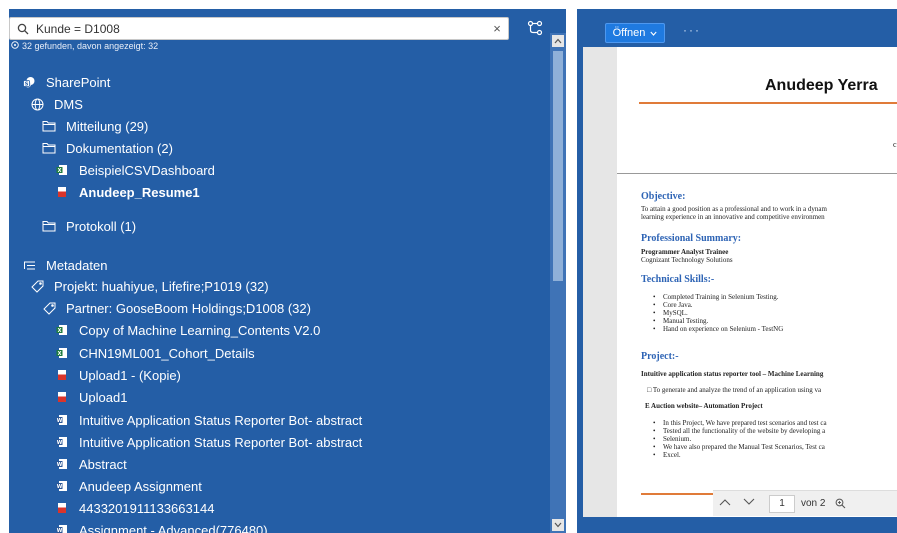 The image size is (897, 533). Describe the element at coordinates (88, 226) in the screenshot. I see `tree-item: Protokoll (1)` at that location.